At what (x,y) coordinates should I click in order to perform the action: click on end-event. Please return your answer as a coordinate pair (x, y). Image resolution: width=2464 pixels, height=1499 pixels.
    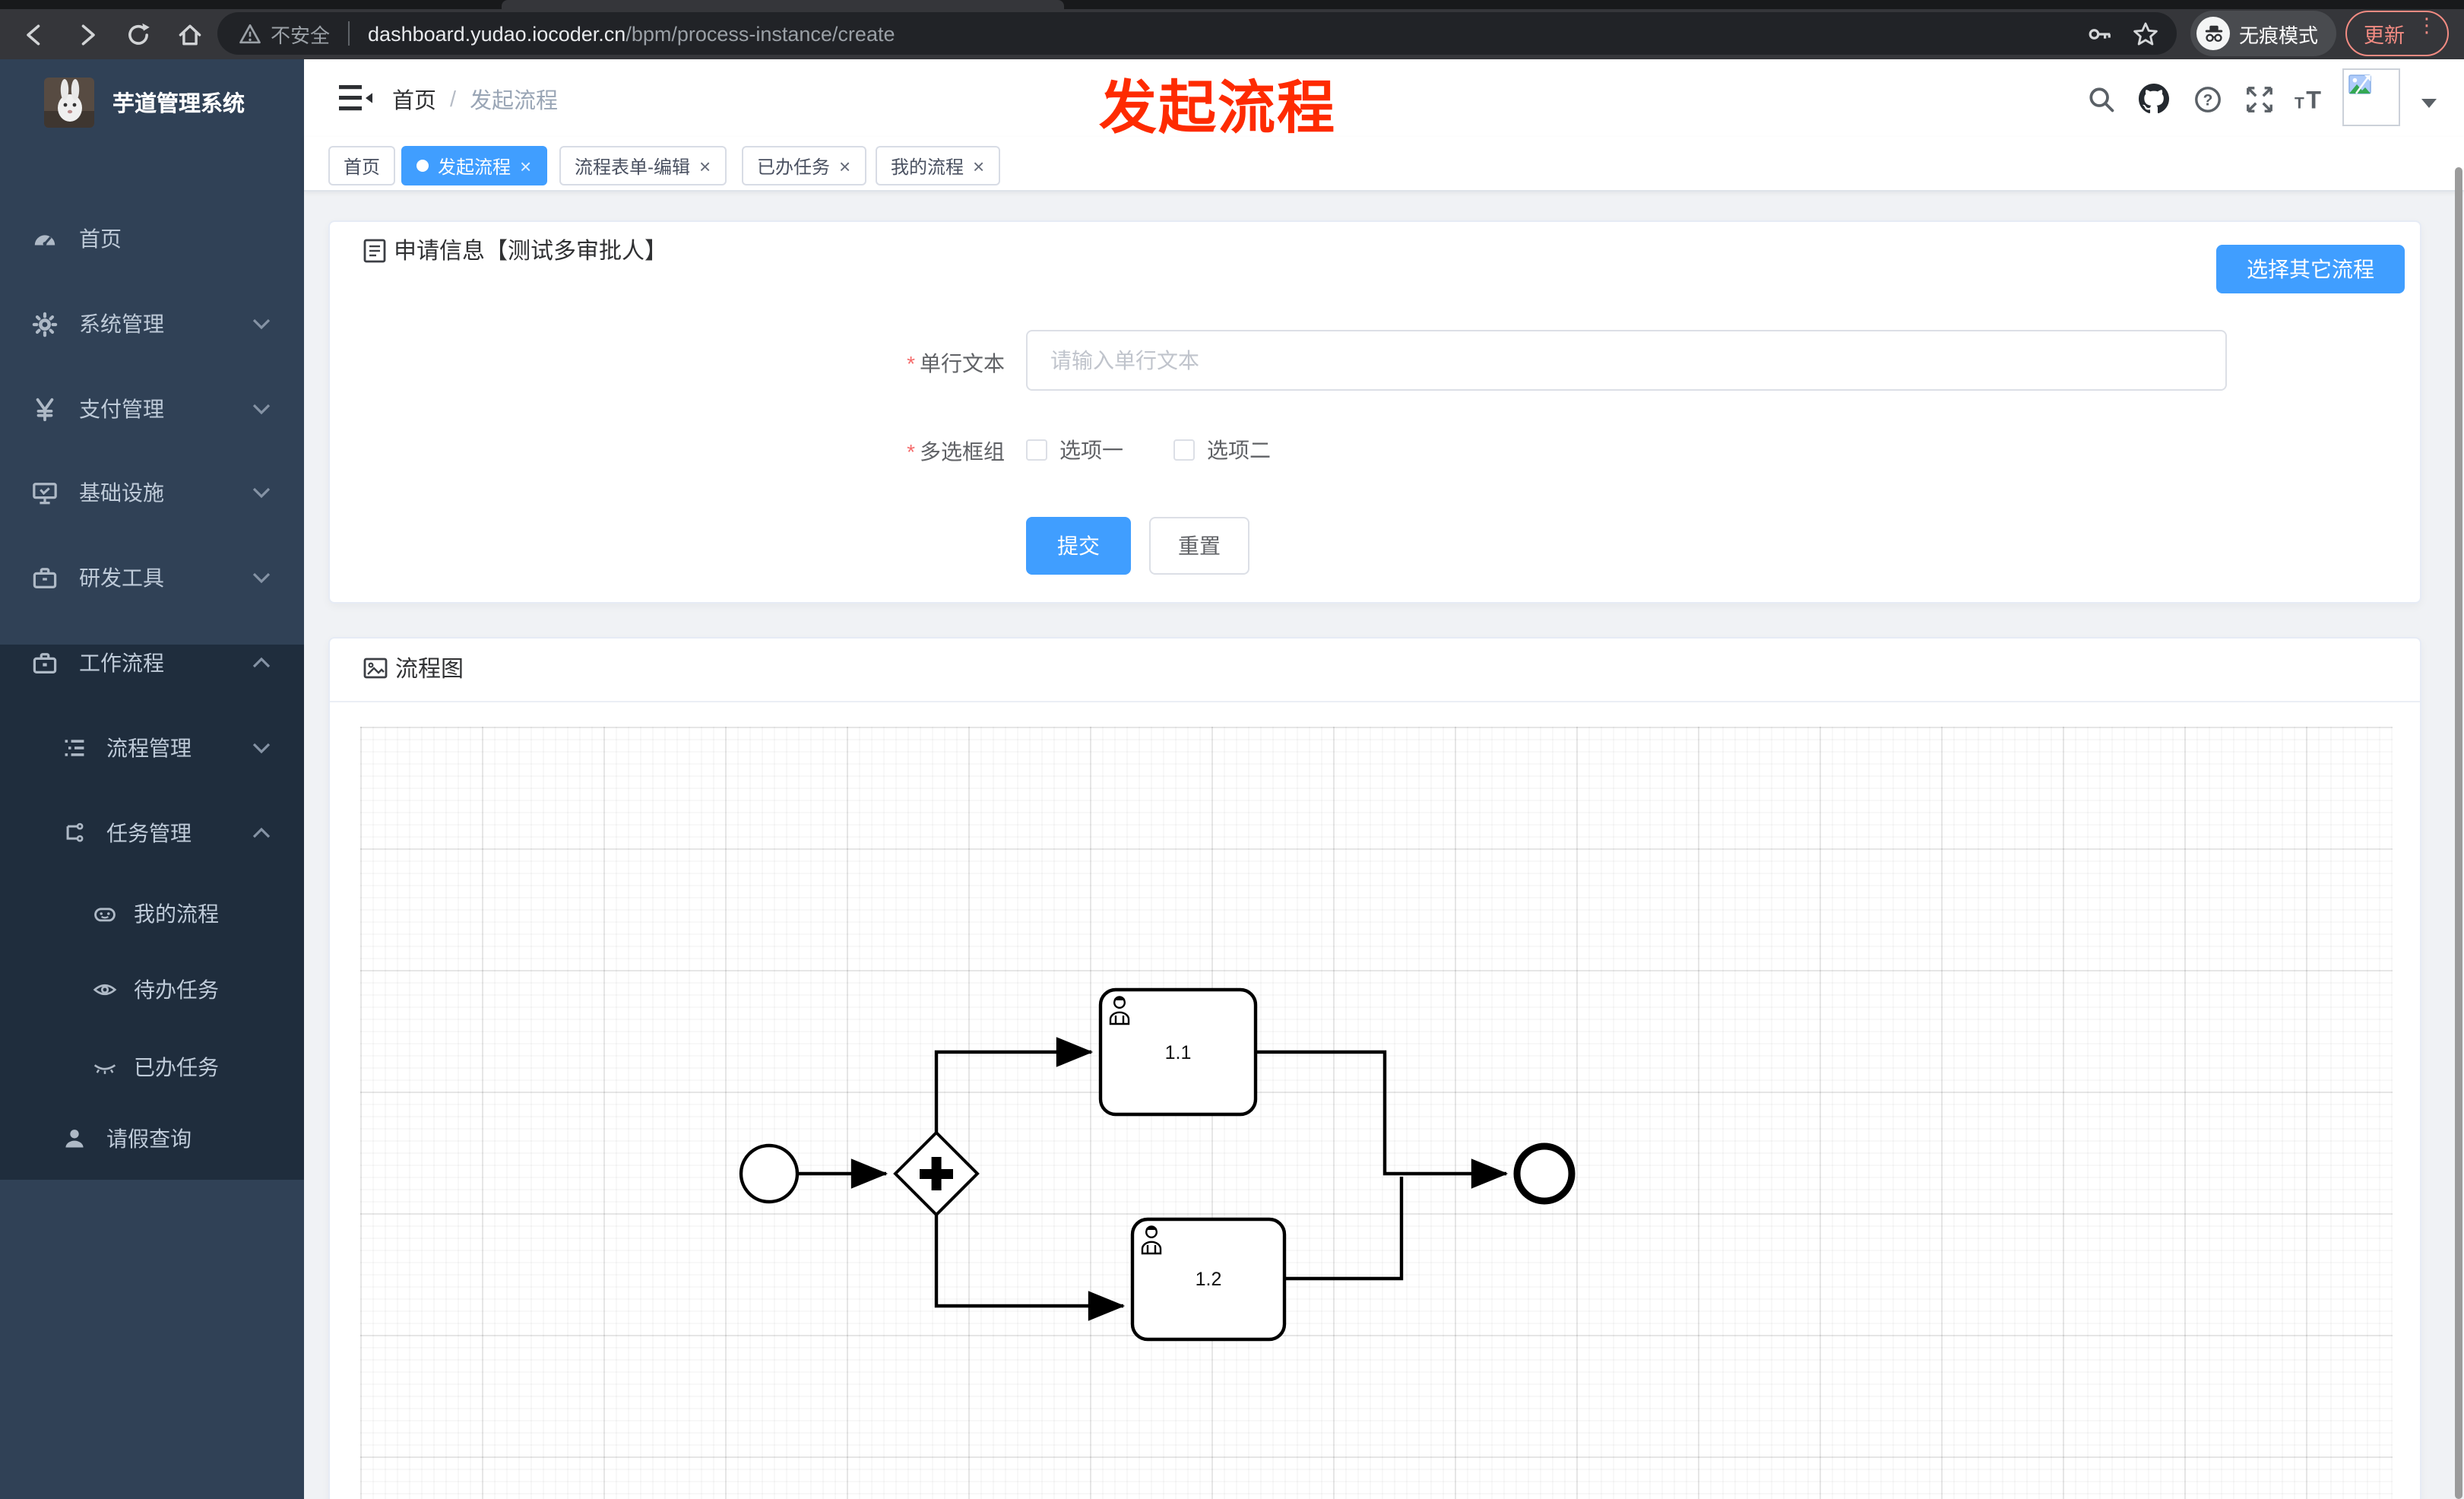
    Looking at the image, I should click on (1544, 1174).